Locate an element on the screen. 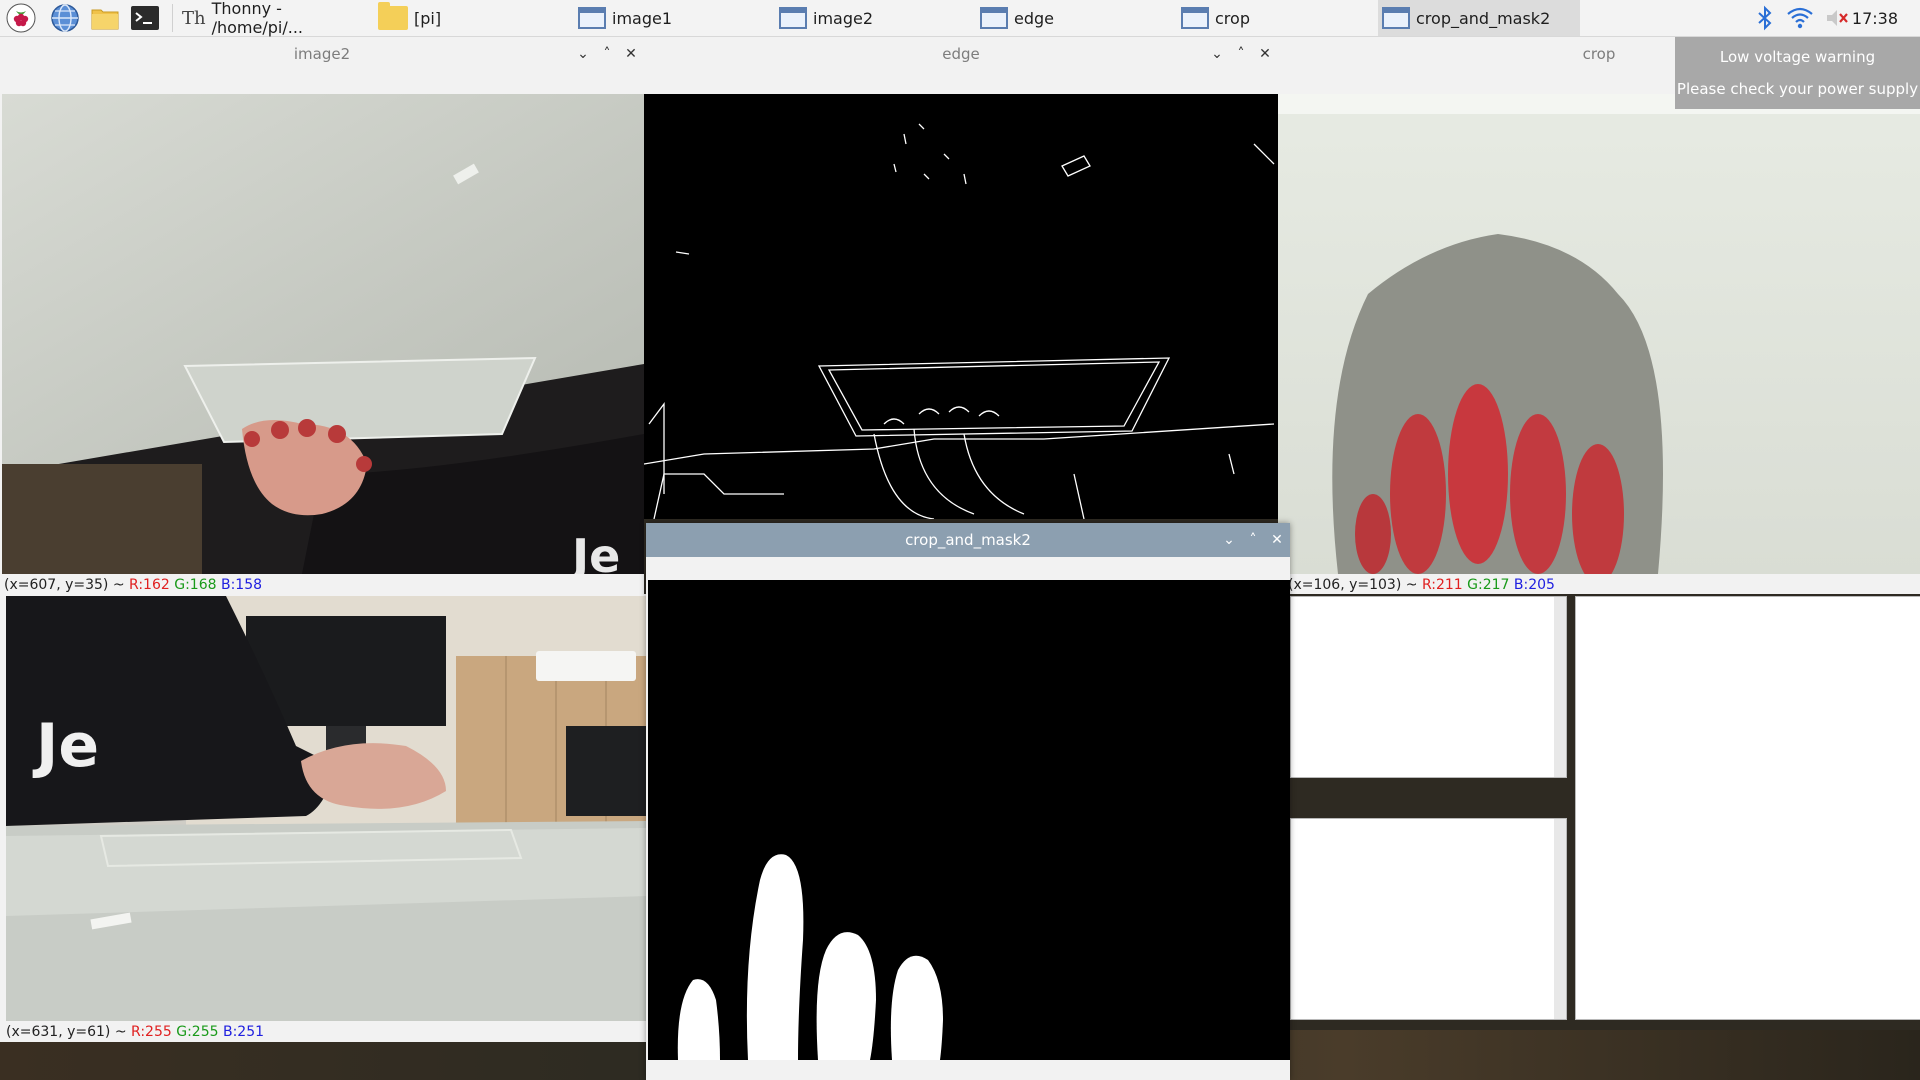  pixel-coords: (x=631, y=61) ~ is located at coordinates (69, 1032).